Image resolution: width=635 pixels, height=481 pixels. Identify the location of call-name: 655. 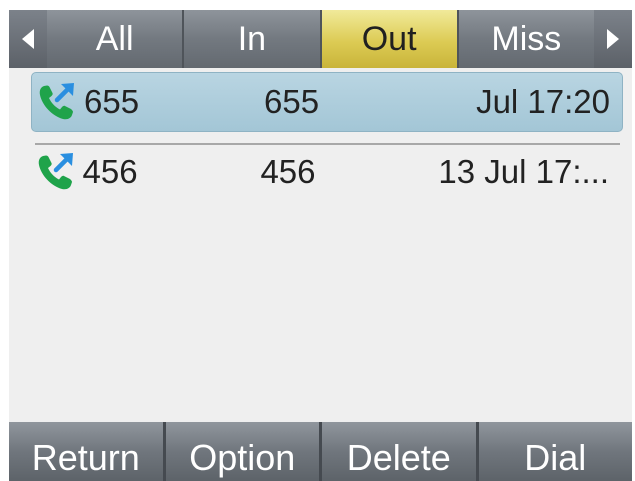
(112, 101).